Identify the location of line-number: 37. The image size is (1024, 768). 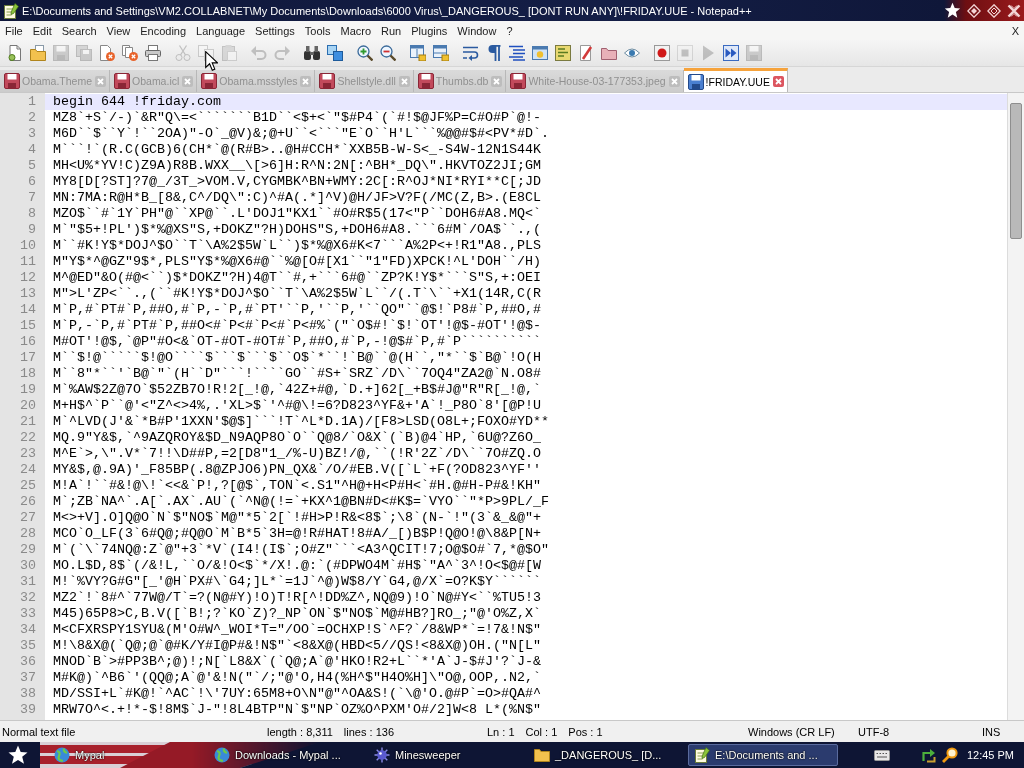
(28, 677).